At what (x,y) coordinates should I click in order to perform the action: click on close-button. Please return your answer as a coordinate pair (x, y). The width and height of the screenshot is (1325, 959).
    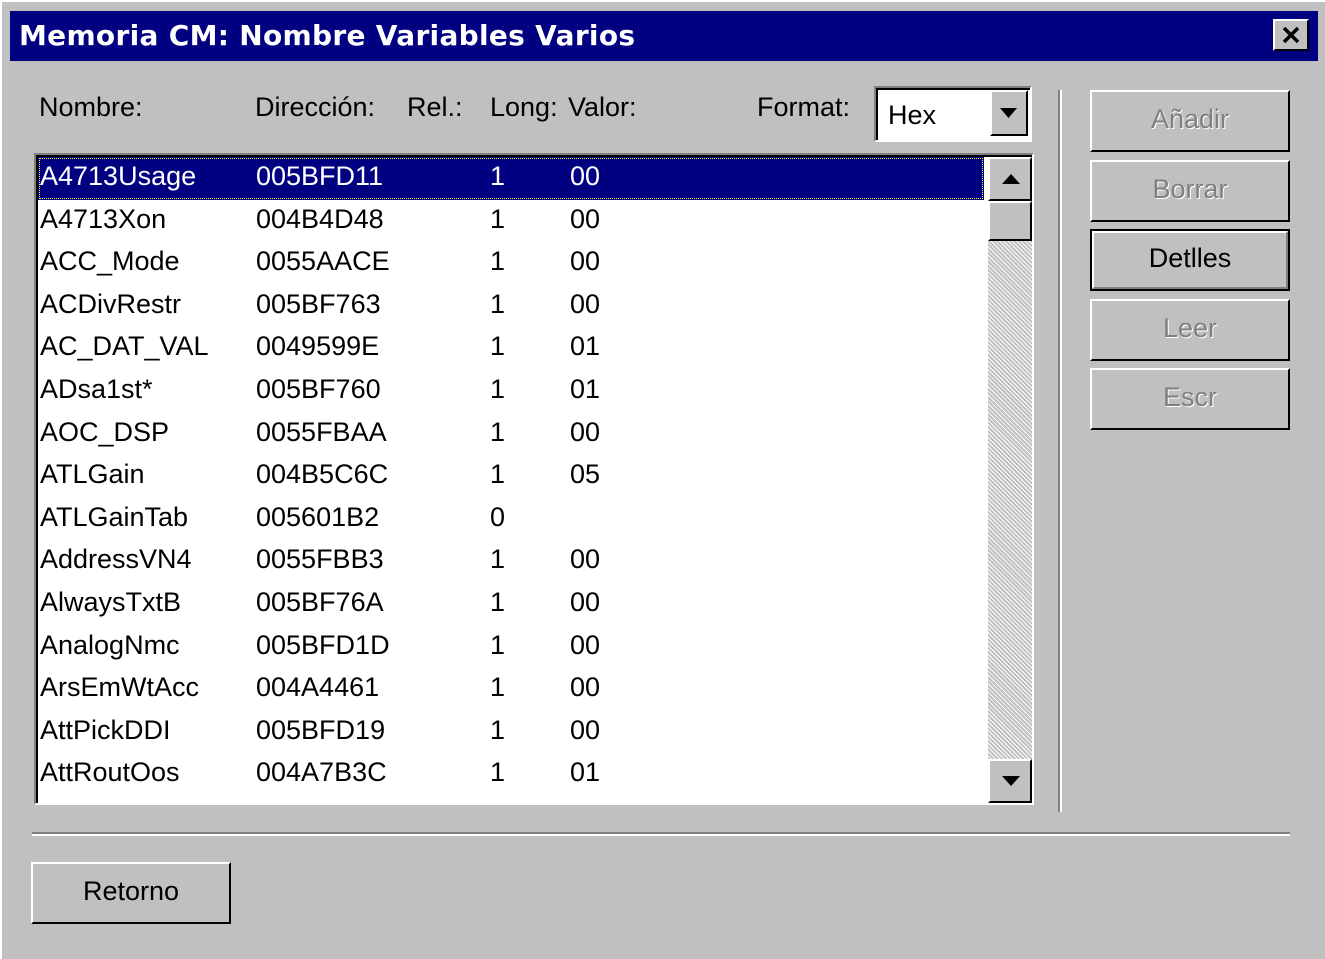
    Looking at the image, I should click on (1291, 35).